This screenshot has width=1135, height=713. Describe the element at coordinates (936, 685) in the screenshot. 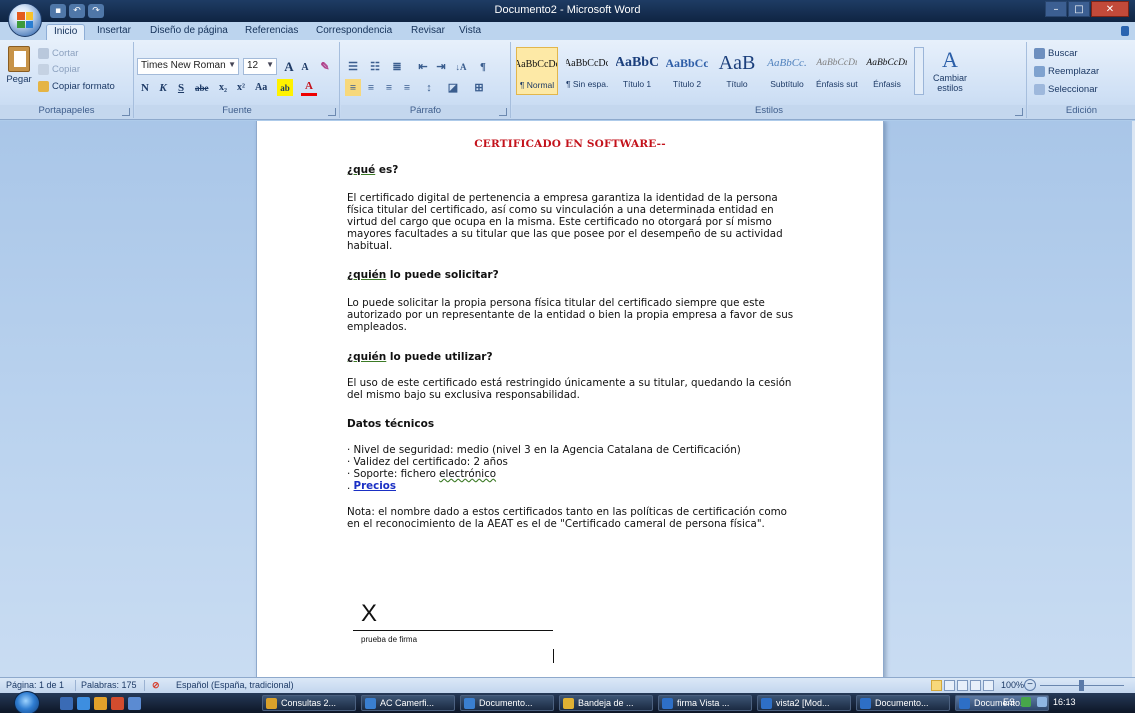

I see `print-layout-view-icon` at that location.